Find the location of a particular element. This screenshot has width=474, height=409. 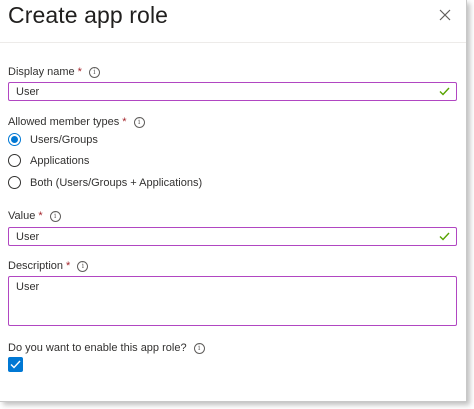

radio-both: Both (Users/Groups + Applications) is located at coordinates (105, 182).